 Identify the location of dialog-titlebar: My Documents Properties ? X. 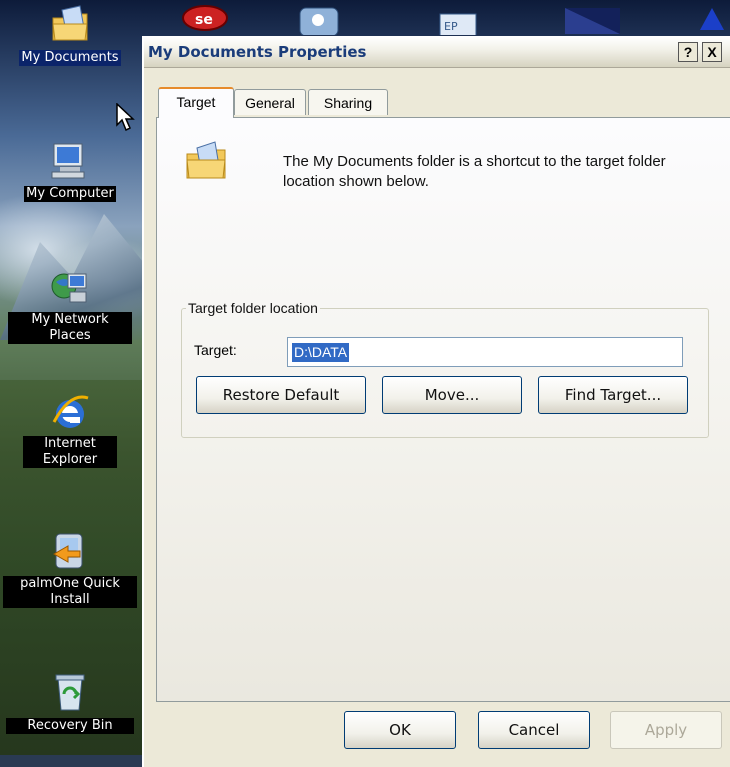
(437, 52).